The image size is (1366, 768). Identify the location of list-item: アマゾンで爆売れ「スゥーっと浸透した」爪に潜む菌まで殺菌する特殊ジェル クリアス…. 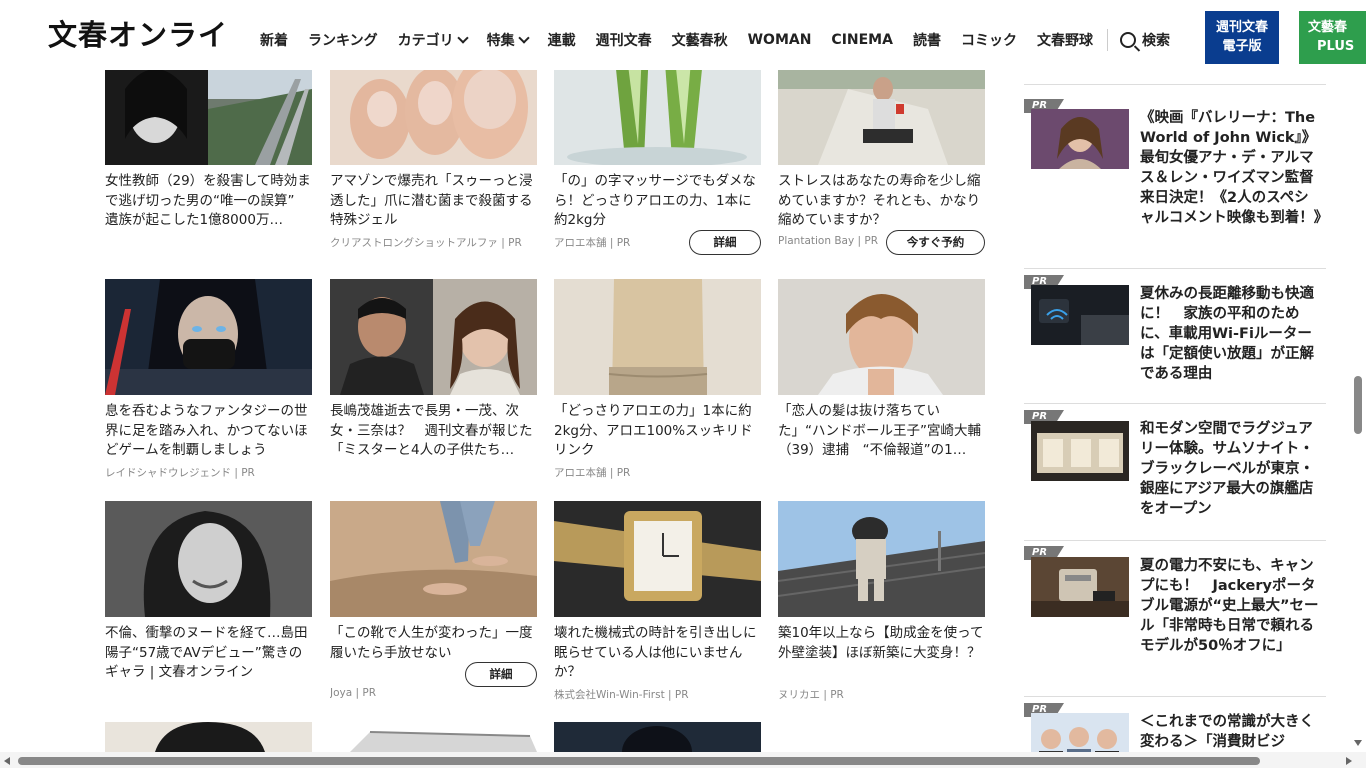
(433, 149).